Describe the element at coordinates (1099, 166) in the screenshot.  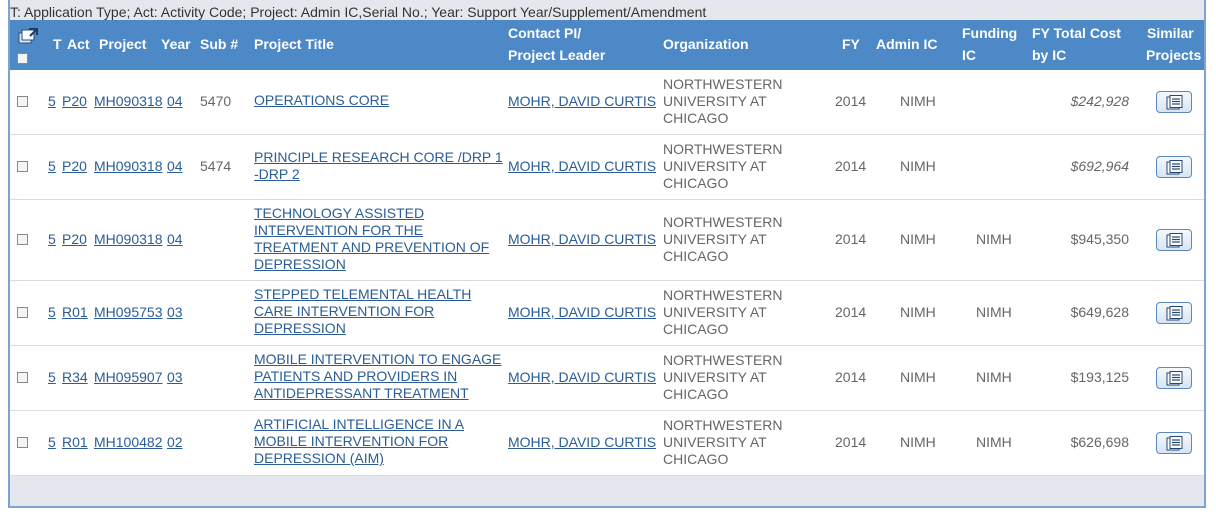
I see `total-cost-value: $692,964` at that location.